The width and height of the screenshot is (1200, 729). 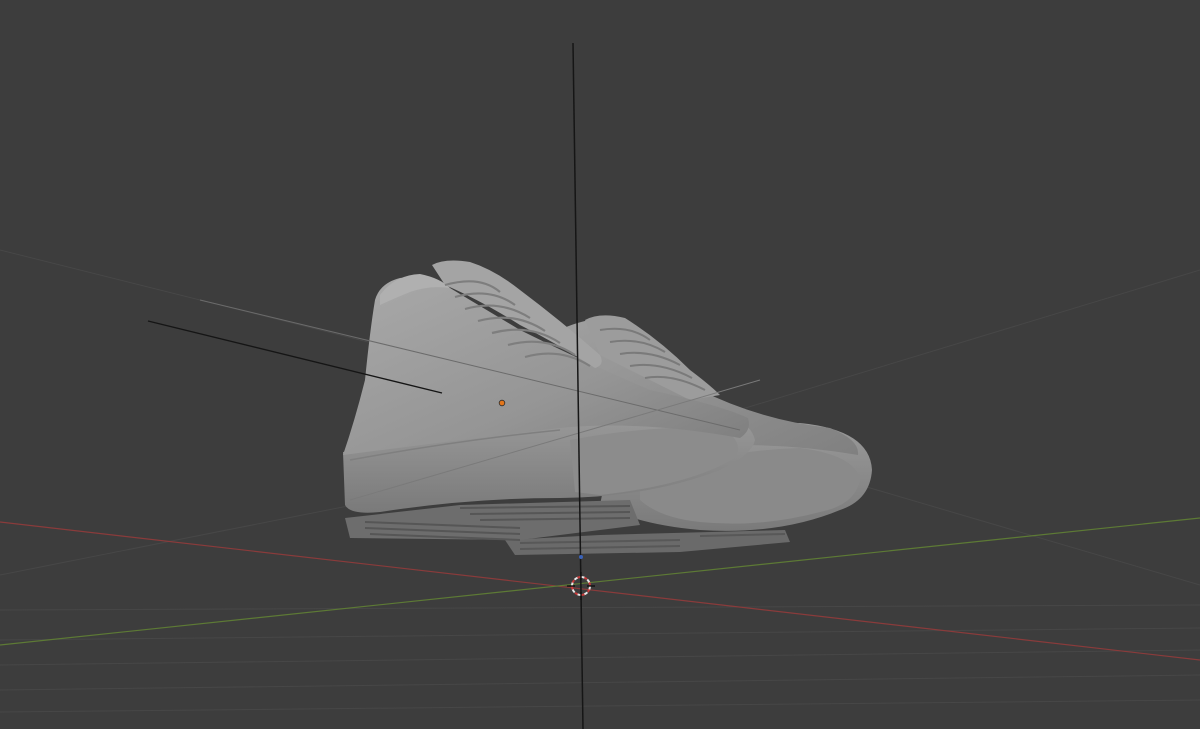 What do you see at coordinates (502, 403) in the screenshot?
I see `object-origin-icon` at bounding box center [502, 403].